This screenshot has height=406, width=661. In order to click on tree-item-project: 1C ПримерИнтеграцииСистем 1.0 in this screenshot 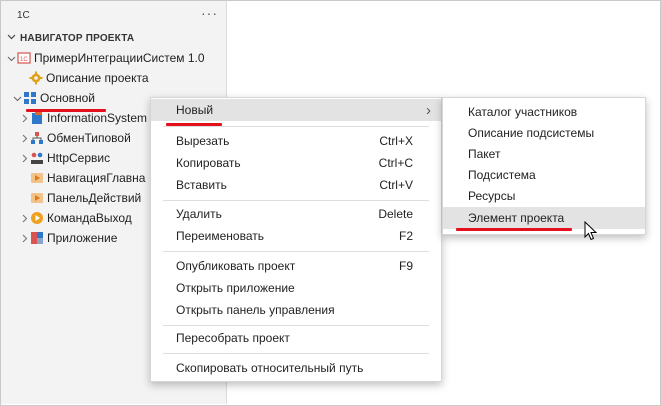, I will do `click(105, 58)`.